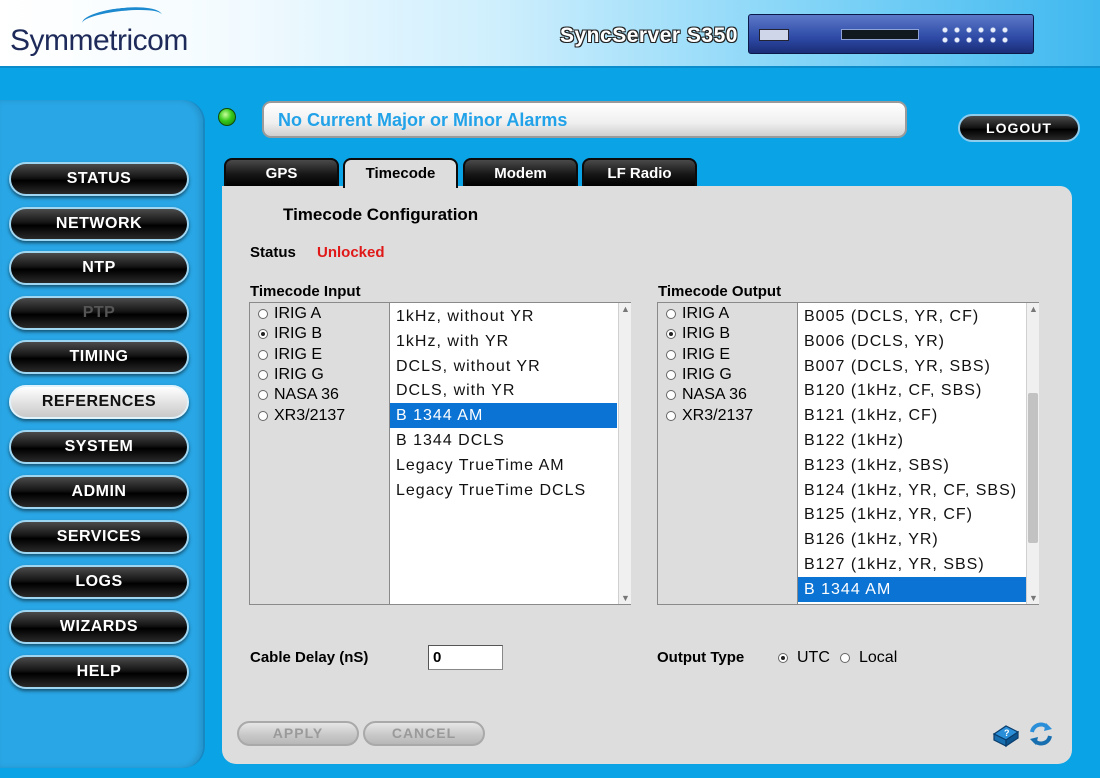 The image size is (1100, 778). I want to click on list-item: 1kHz, with YR, so click(503, 341).